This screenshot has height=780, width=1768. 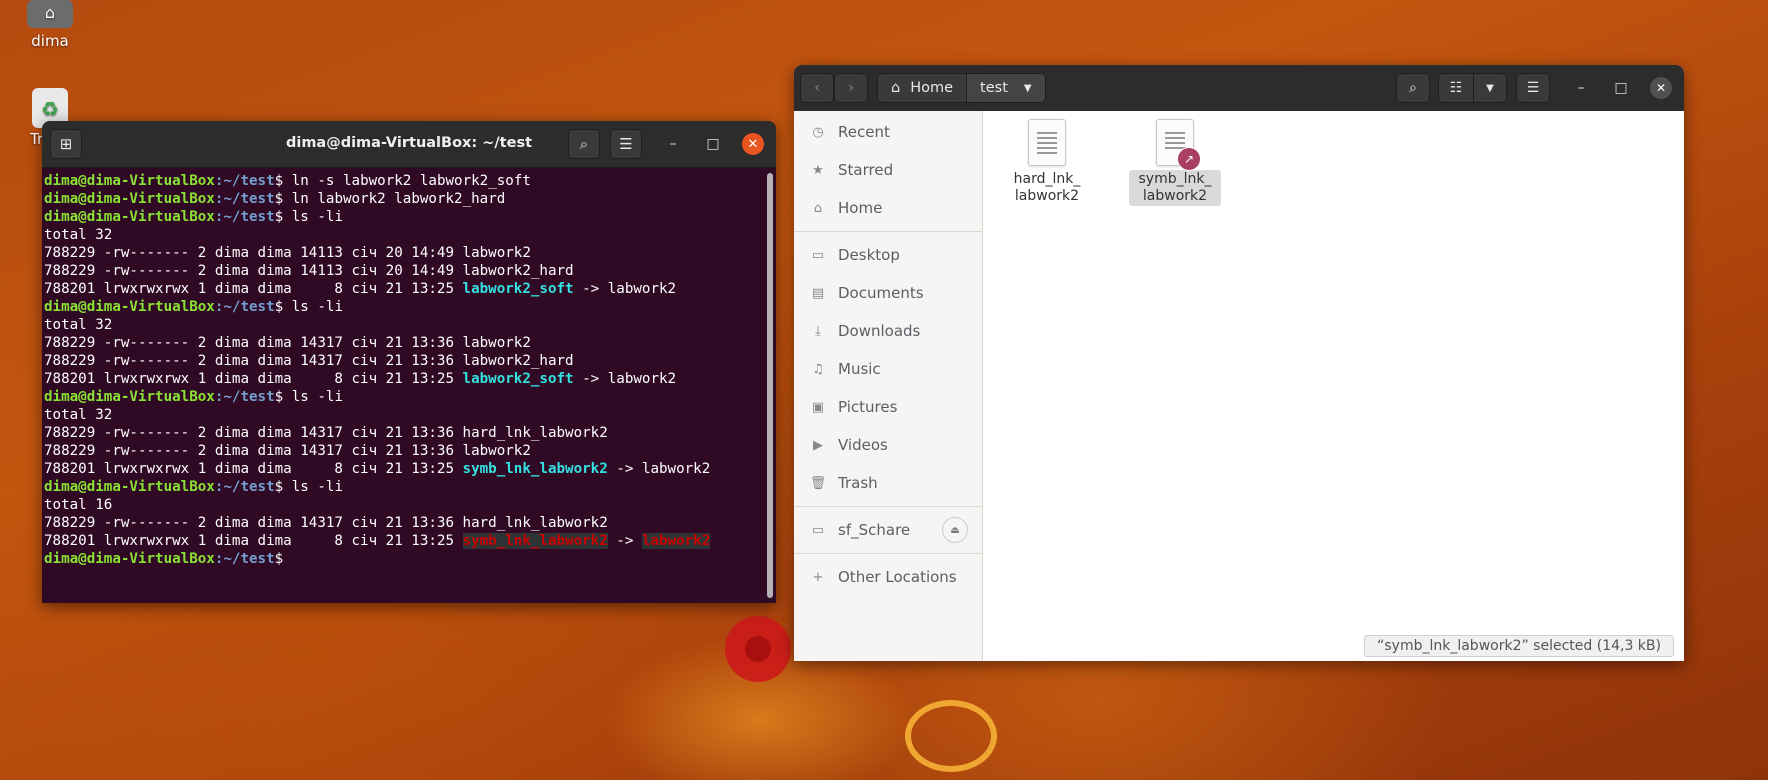 What do you see at coordinates (758, 649) in the screenshot?
I see `wallpaper-swirl` at bounding box center [758, 649].